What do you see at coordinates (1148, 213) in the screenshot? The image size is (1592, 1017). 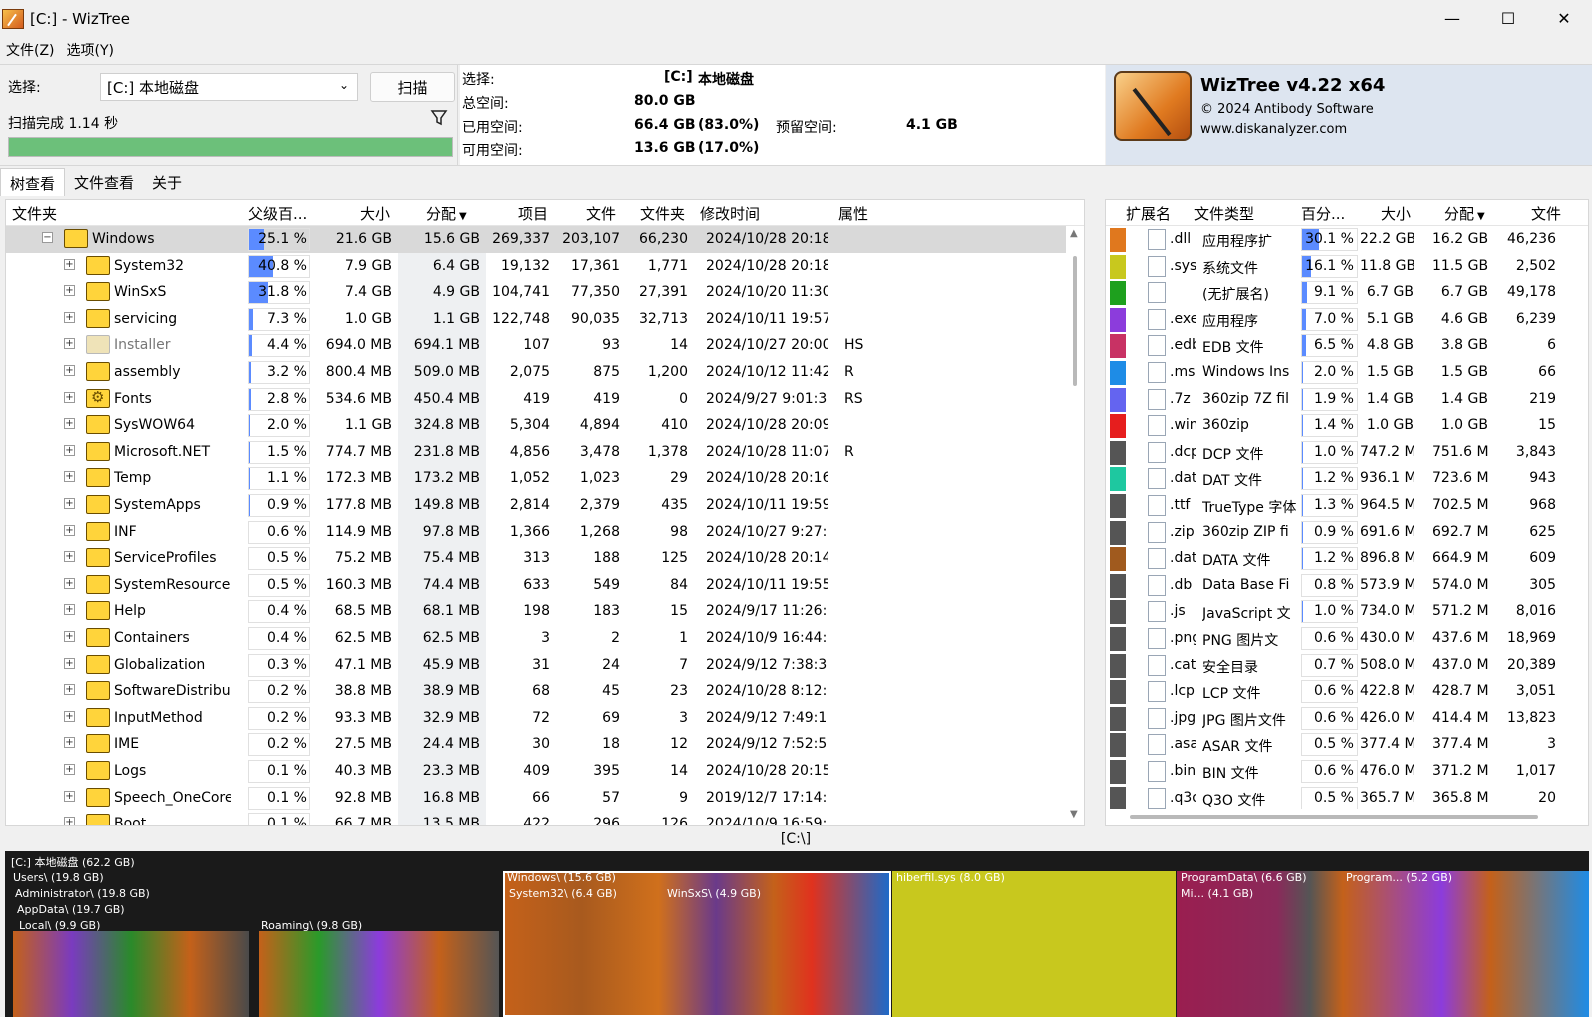 I see `col-extension: 扩展名` at bounding box center [1148, 213].